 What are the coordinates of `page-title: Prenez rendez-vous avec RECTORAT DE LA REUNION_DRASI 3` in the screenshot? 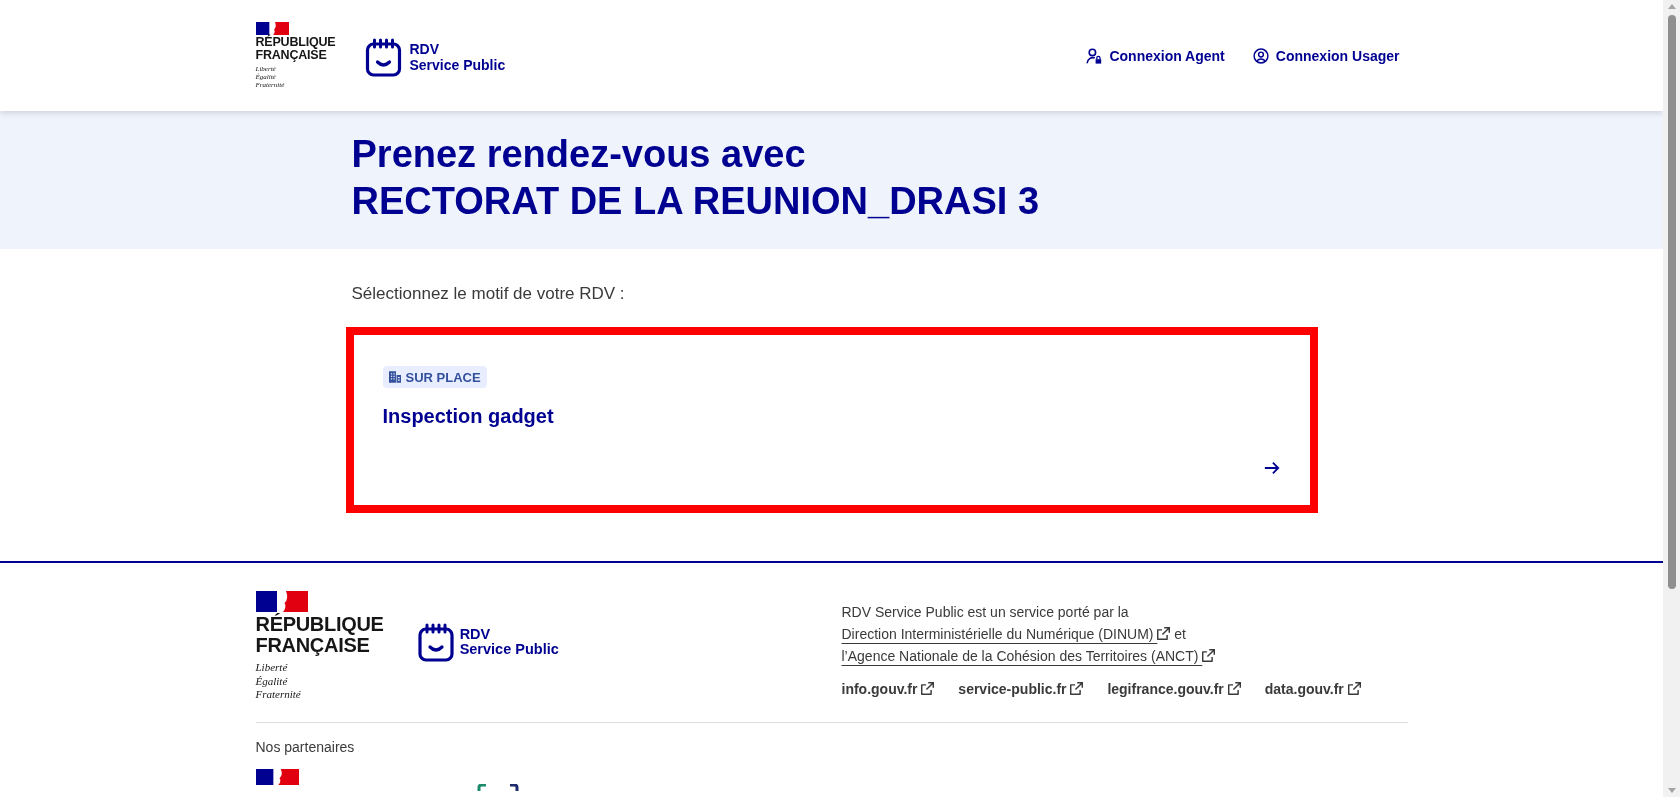 It's located at (696, 178).